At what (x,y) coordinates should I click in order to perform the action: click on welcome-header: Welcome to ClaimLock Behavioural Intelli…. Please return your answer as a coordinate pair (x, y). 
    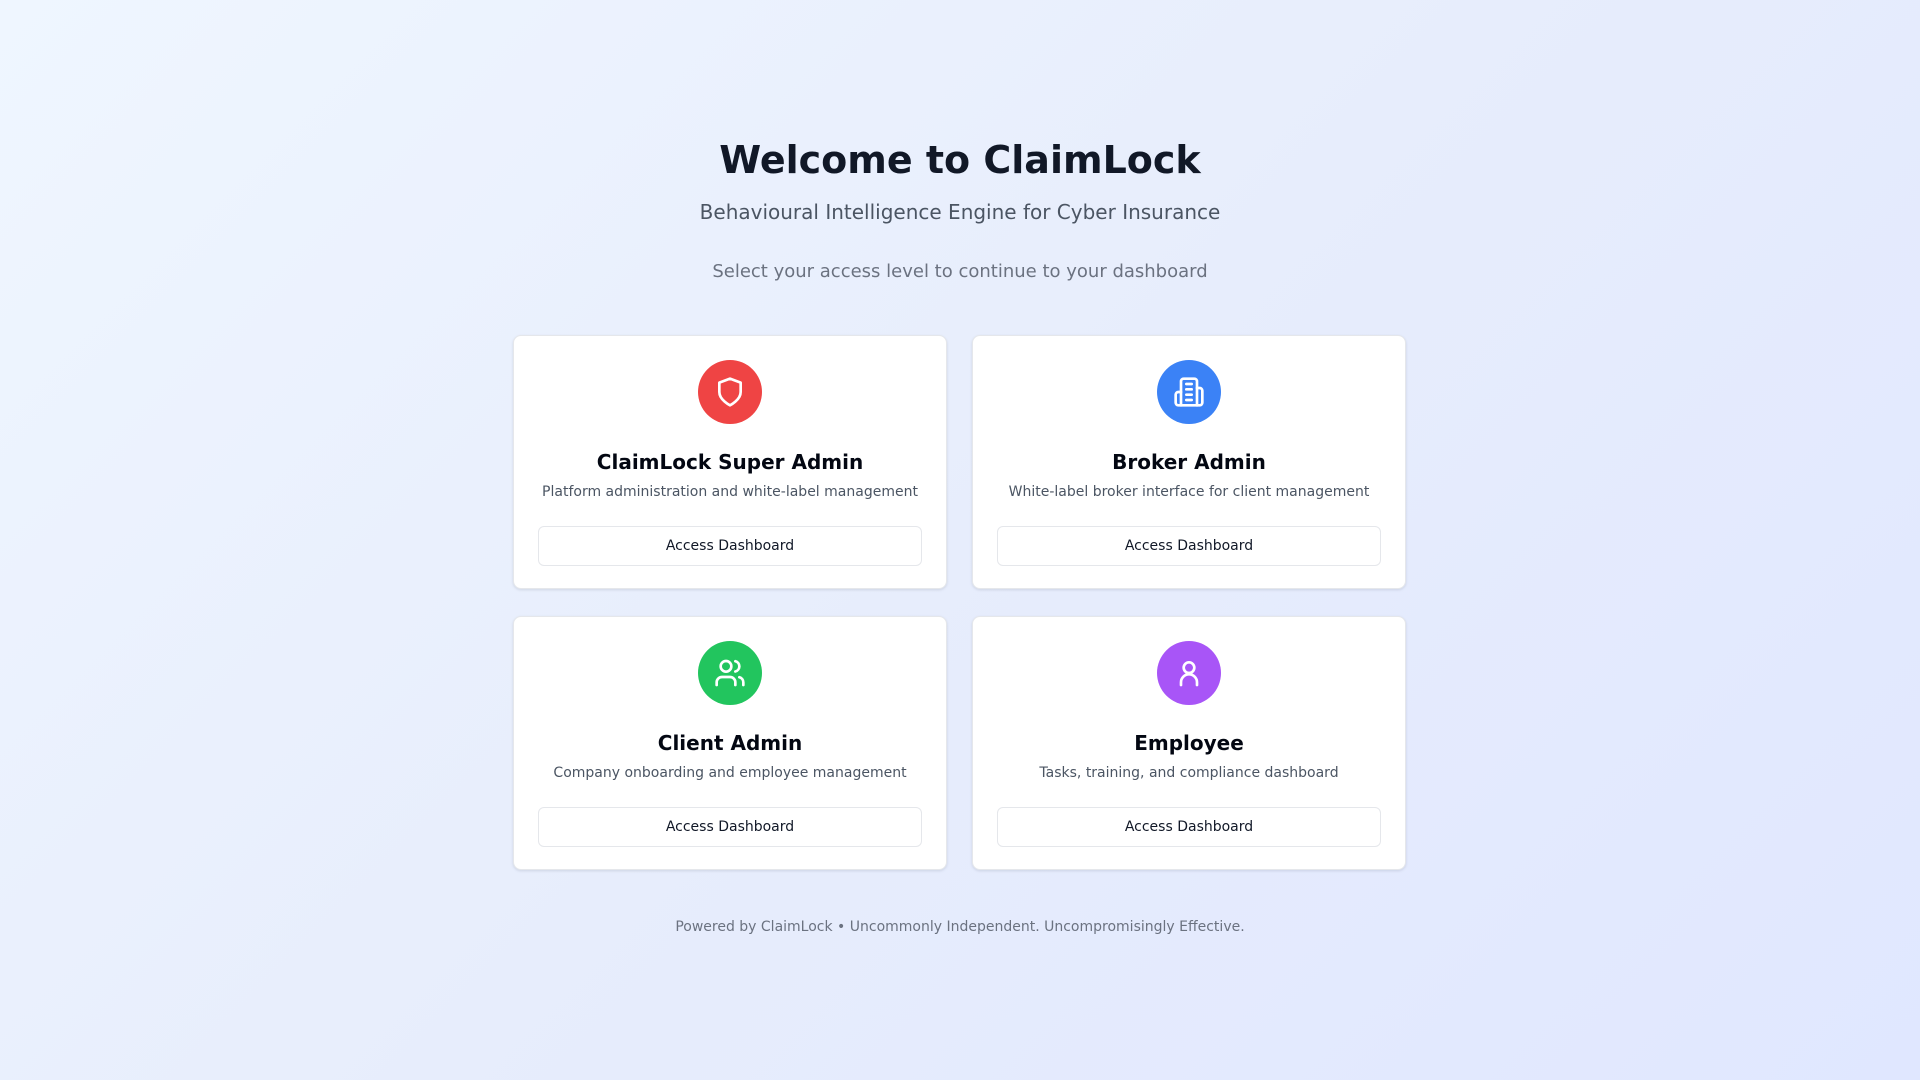
    Looking at the image, I should click on (960, 210).